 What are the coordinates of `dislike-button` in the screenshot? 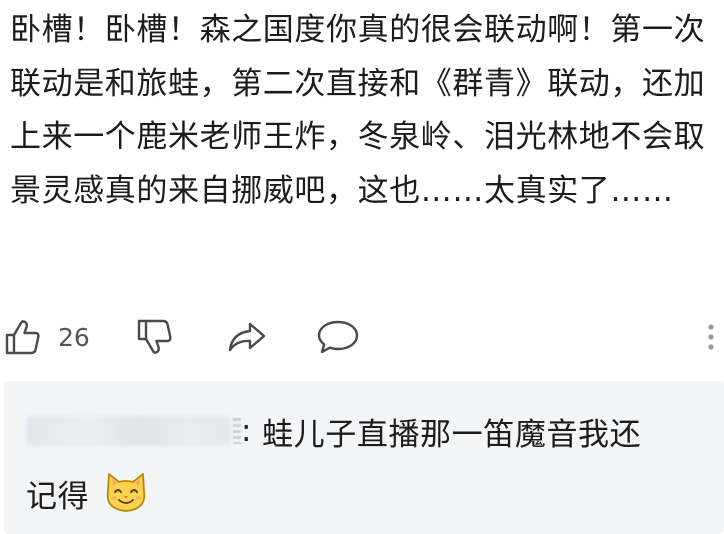 It's located at (155, 337).